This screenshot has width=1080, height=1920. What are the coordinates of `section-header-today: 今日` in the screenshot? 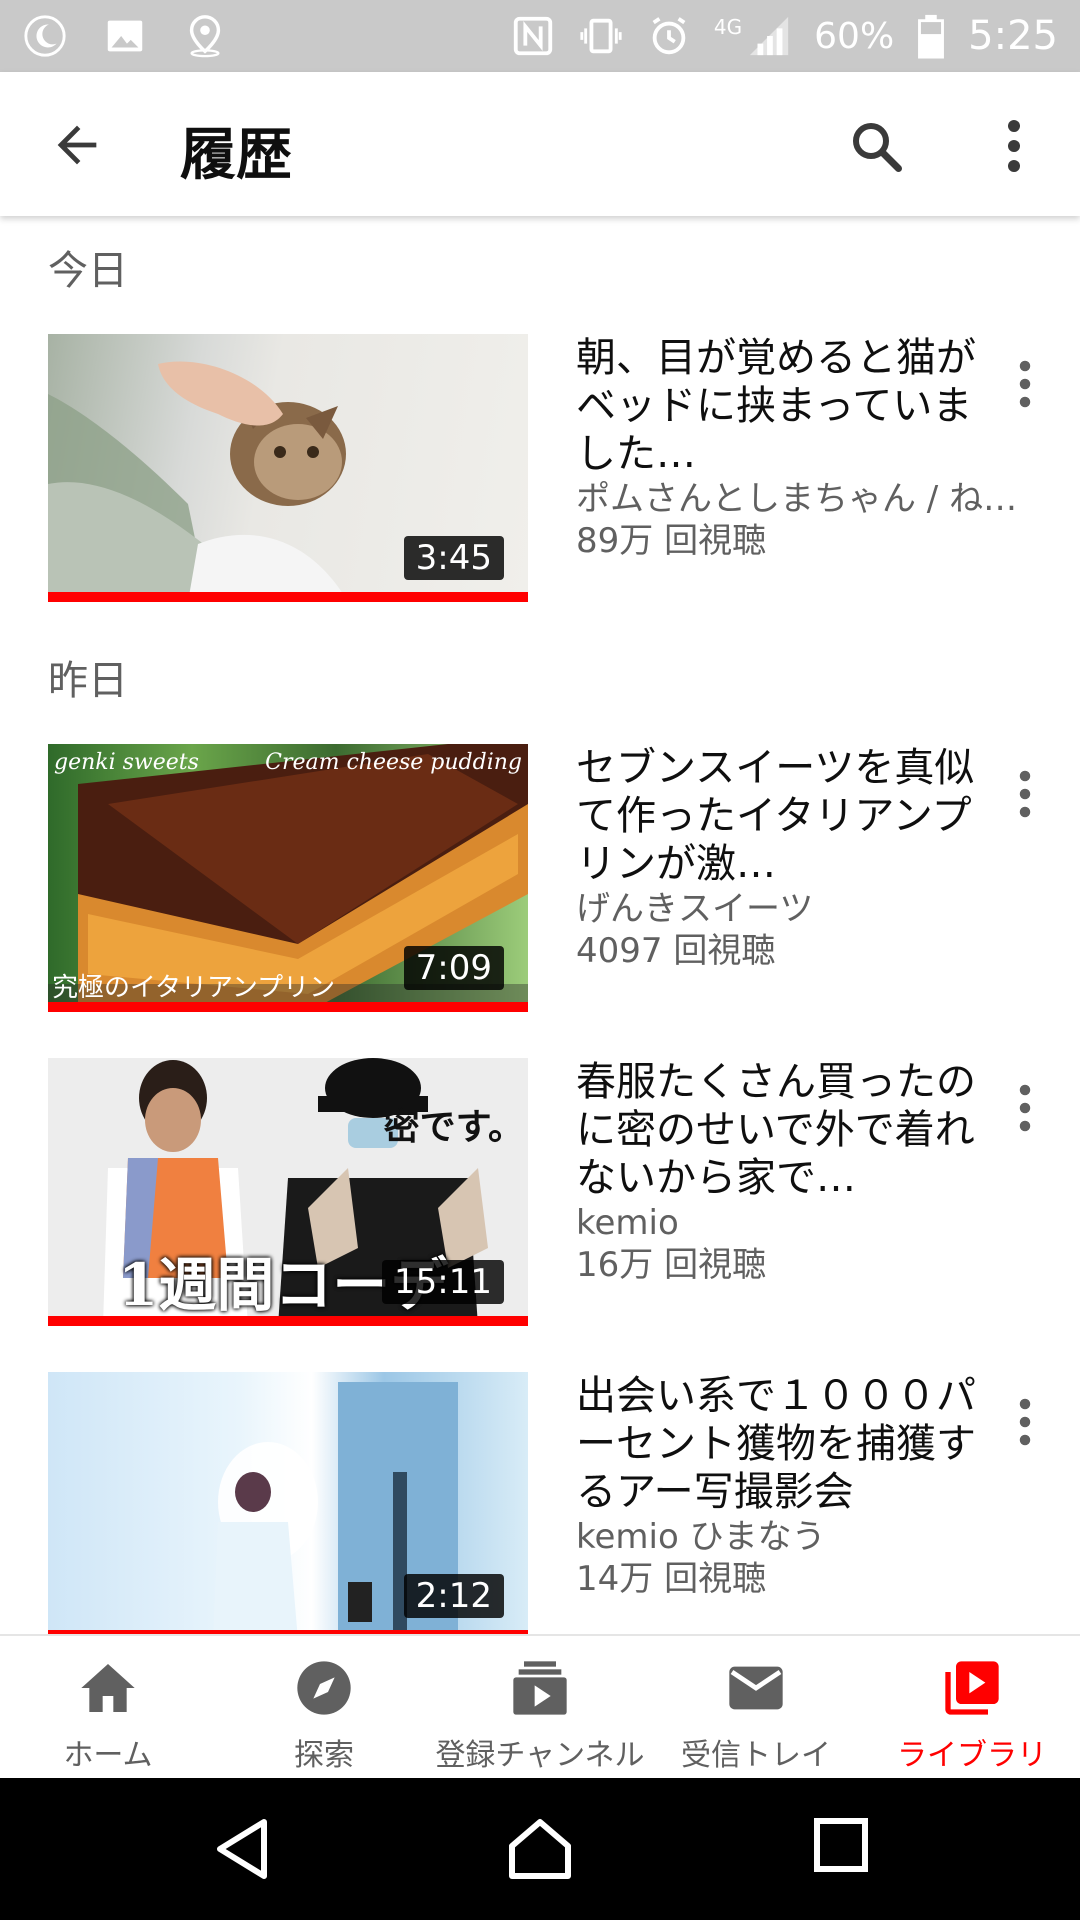 It's located at (88, 271).